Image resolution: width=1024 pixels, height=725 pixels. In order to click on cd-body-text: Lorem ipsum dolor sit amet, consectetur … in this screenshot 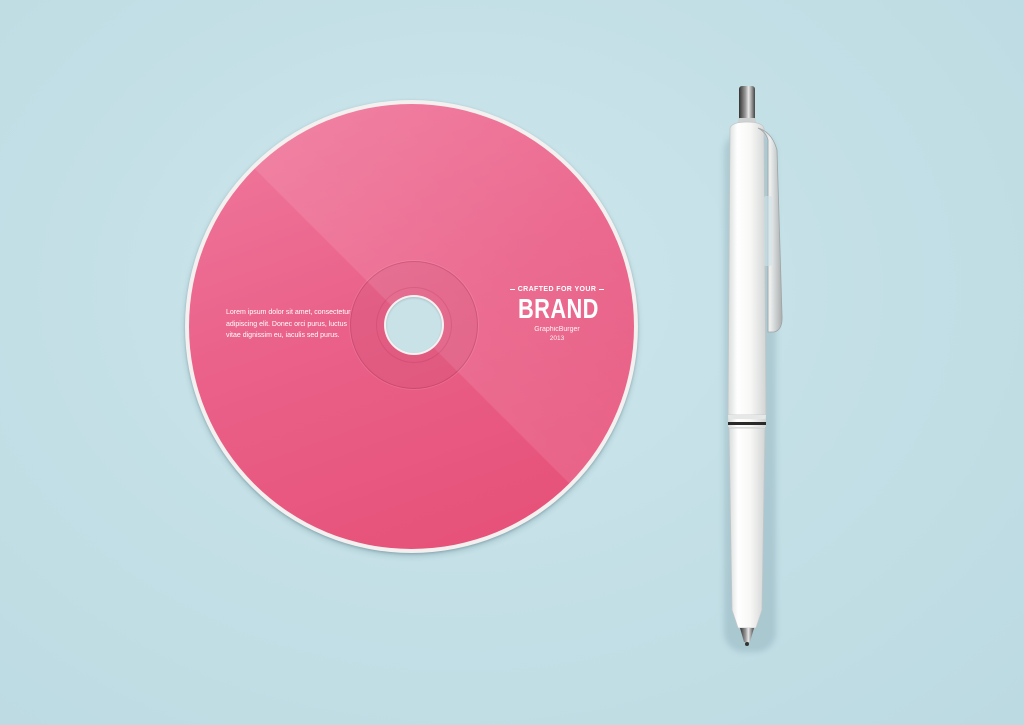, I will do `click(288, 324)`.